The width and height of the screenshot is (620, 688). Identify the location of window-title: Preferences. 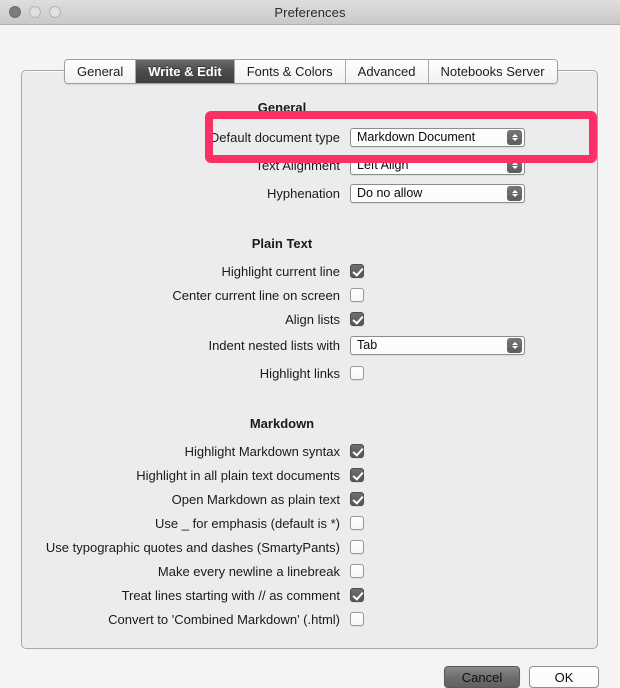
(310, 12).